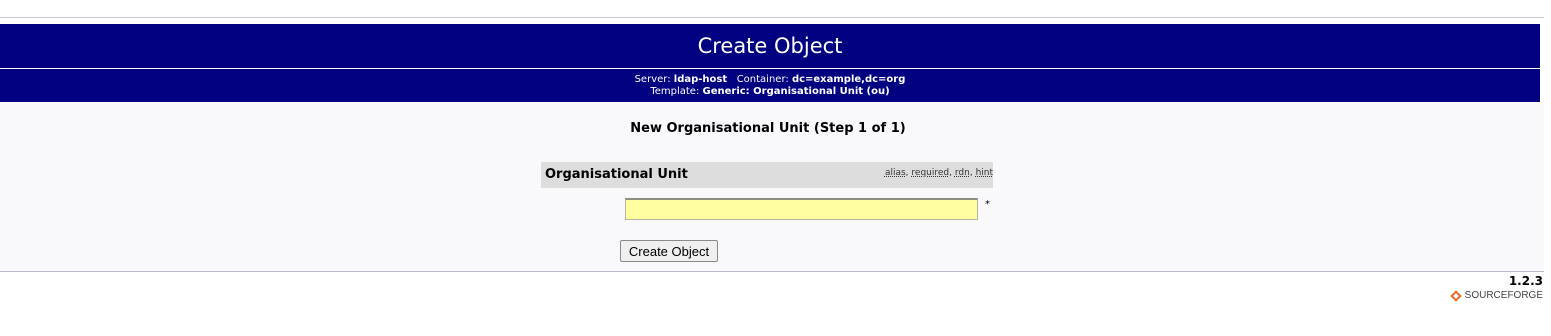  What do you see at coordinates (801, 209) in the screenshot?
I see `organisational-unit-input` at bounding box center [801, 209].